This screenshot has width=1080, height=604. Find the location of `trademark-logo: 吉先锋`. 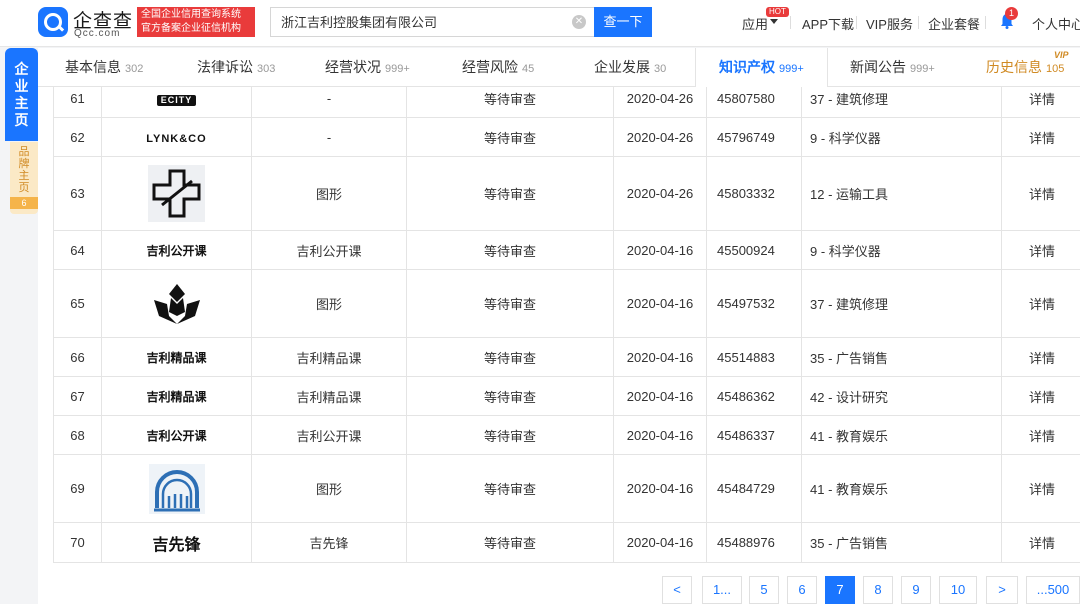

trademark-logo: 吉先锋 is located at coordinates (176, 542).